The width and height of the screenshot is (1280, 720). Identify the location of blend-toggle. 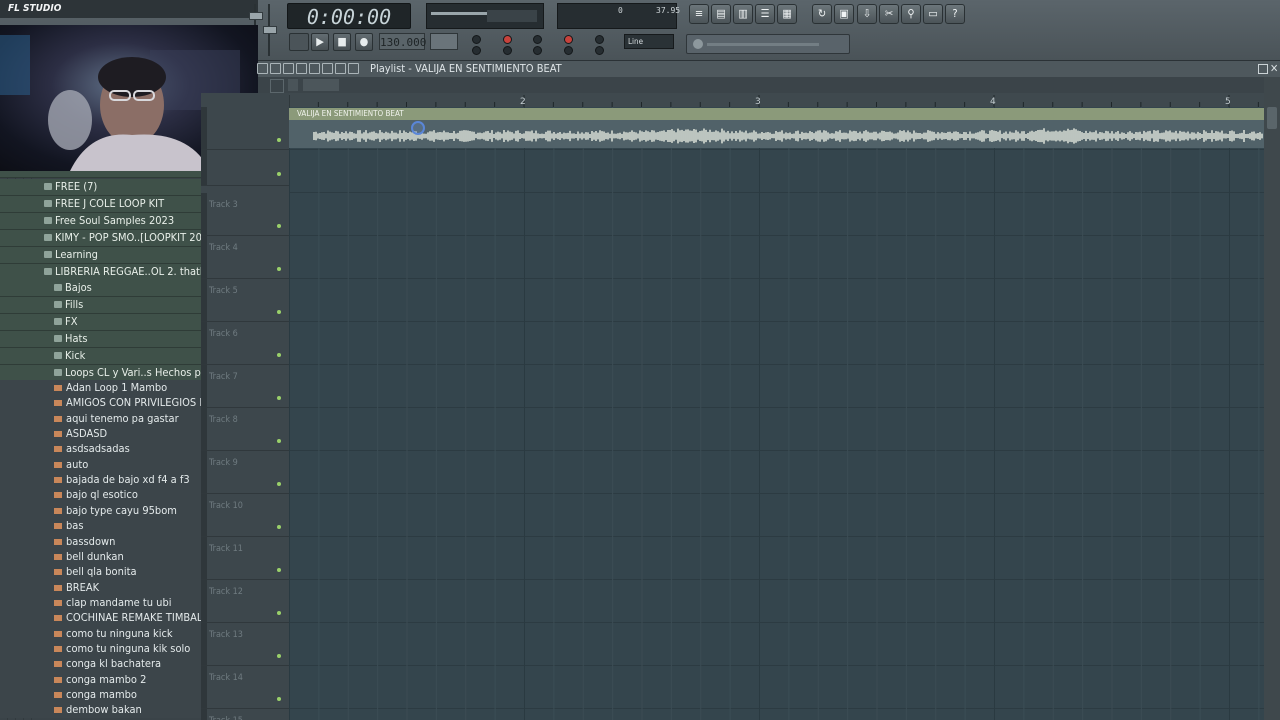
(537, 50).